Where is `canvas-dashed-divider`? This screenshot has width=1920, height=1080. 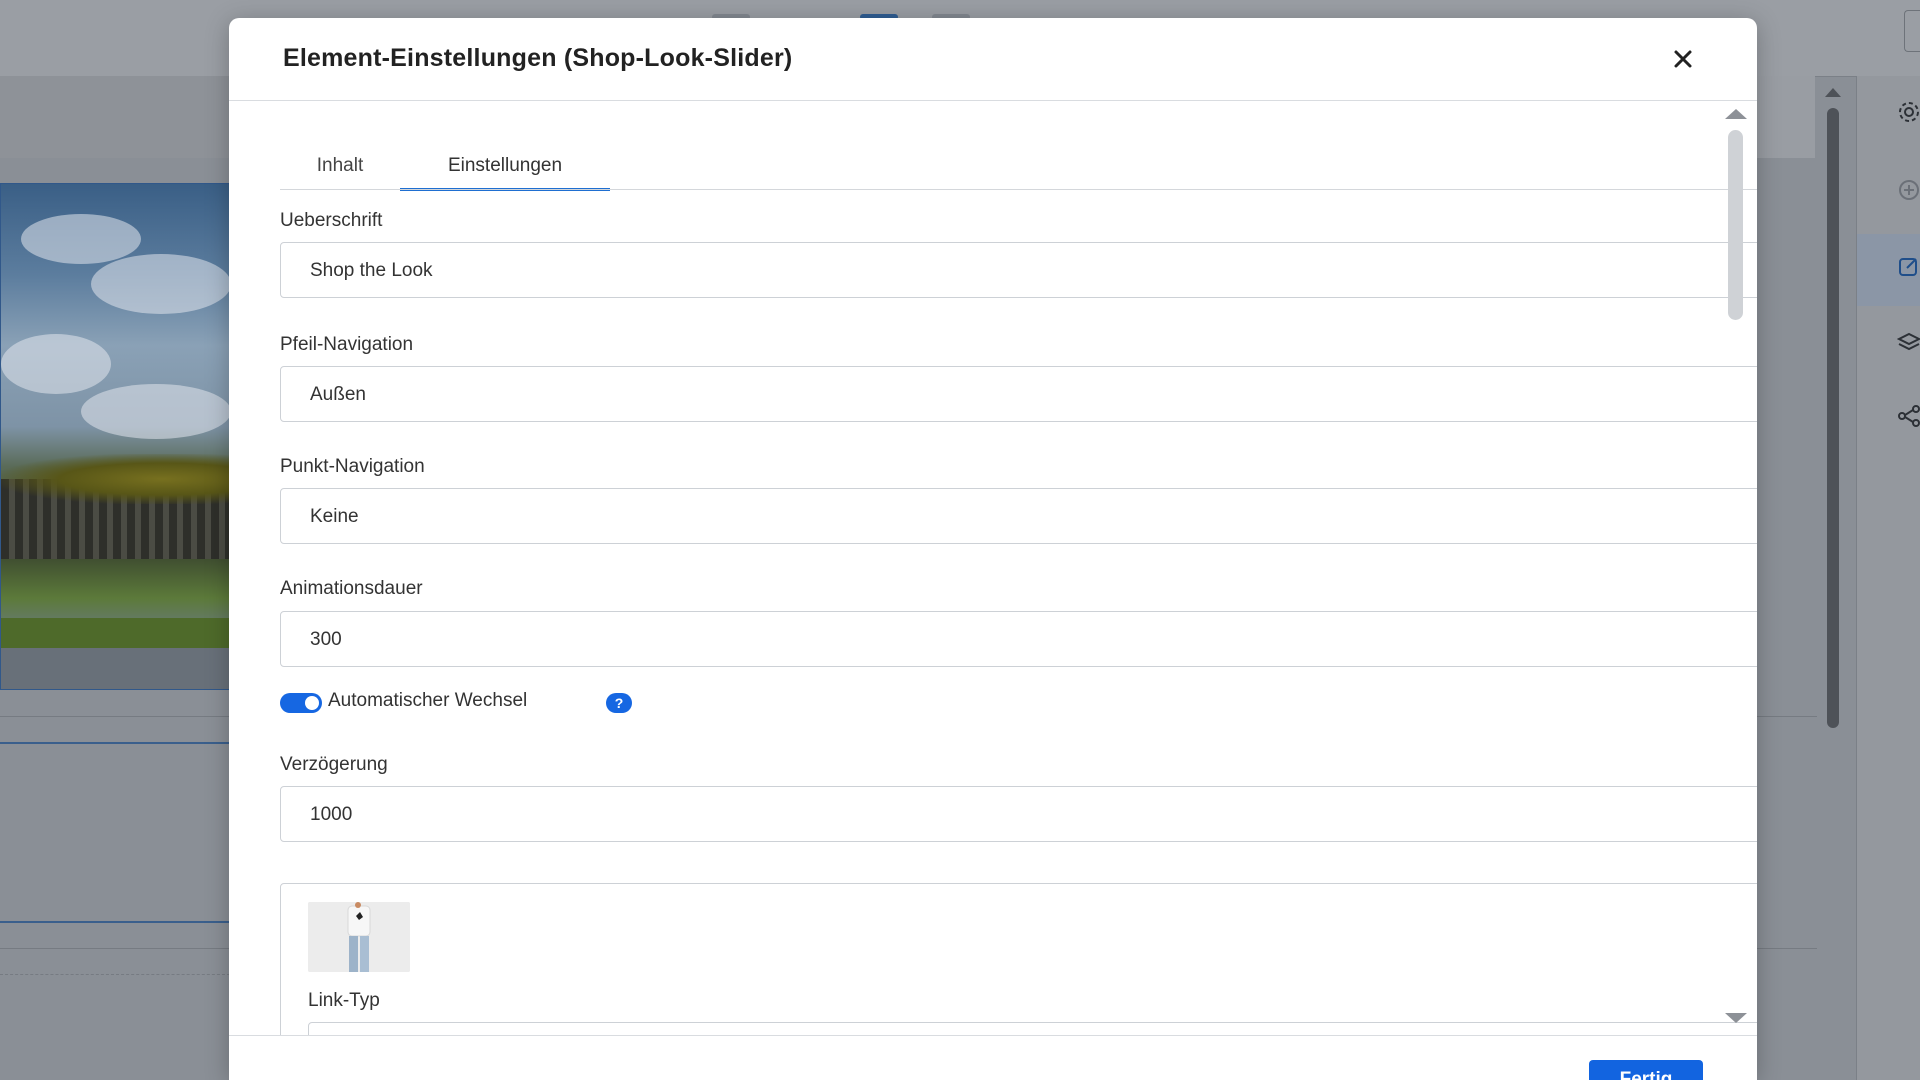 canvas-dashed-divider is located at coordinates (115, 974).